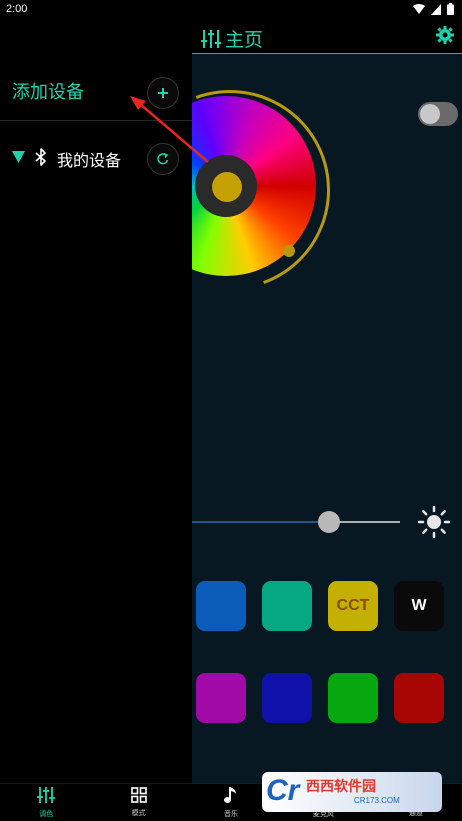  I want to click on brightness-slider, so click(295, 522).